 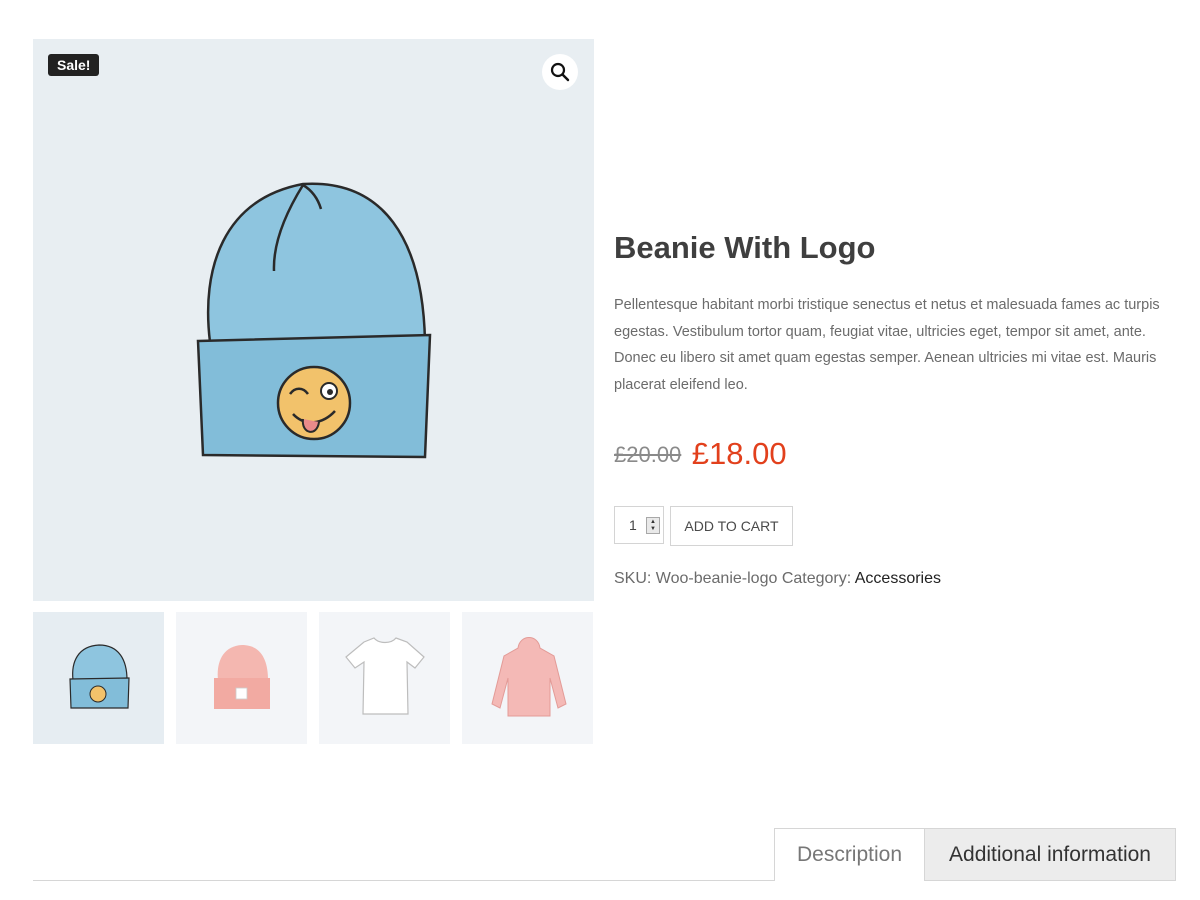 What do you see at coordinates (653, 529) in the screenshot?
I see `stepper-down-icon: ▼` at bounding box center [653, 529].